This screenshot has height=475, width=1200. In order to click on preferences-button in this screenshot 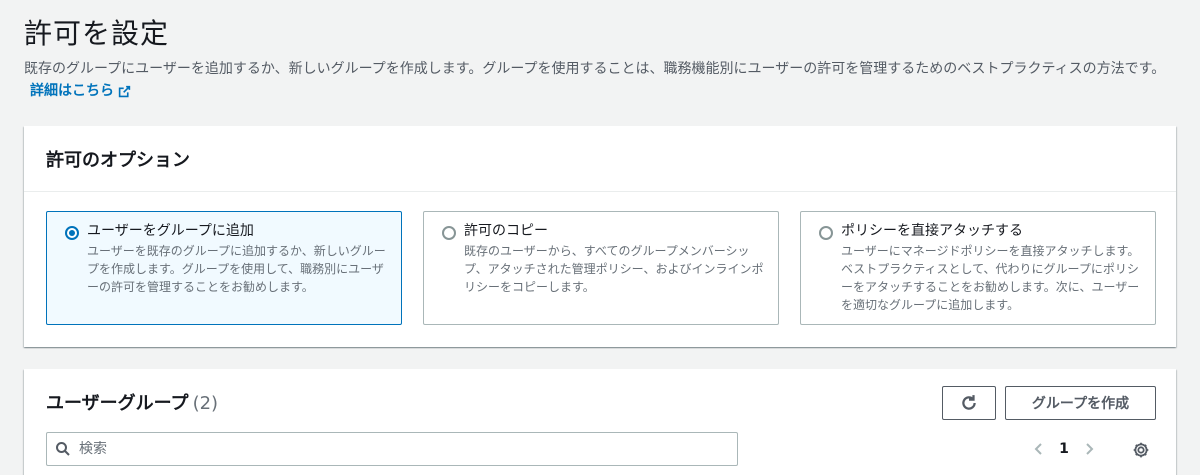, I will do `click(1141, 450)`.